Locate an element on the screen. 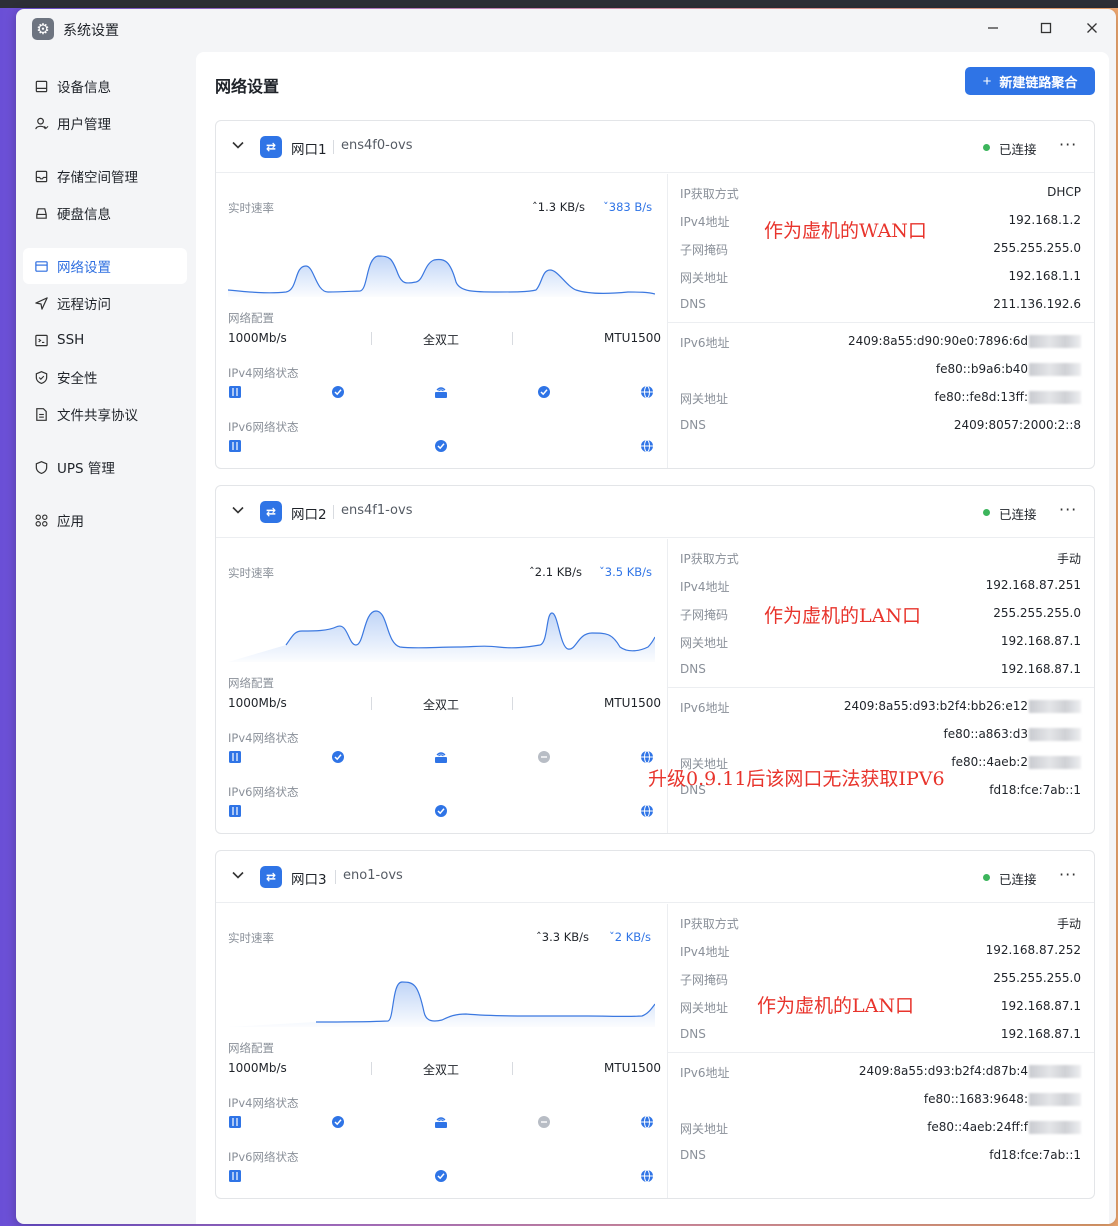 The width and height of the screenshot is (1118, 1226). row-value: DHCP is located at coordinates (1064, 192).